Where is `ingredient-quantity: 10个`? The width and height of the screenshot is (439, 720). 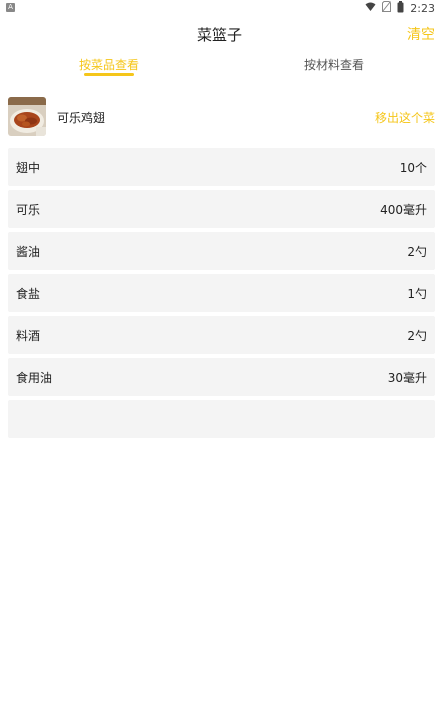
ingredient-quantity: 10个 is located at coordinates (413, 168).